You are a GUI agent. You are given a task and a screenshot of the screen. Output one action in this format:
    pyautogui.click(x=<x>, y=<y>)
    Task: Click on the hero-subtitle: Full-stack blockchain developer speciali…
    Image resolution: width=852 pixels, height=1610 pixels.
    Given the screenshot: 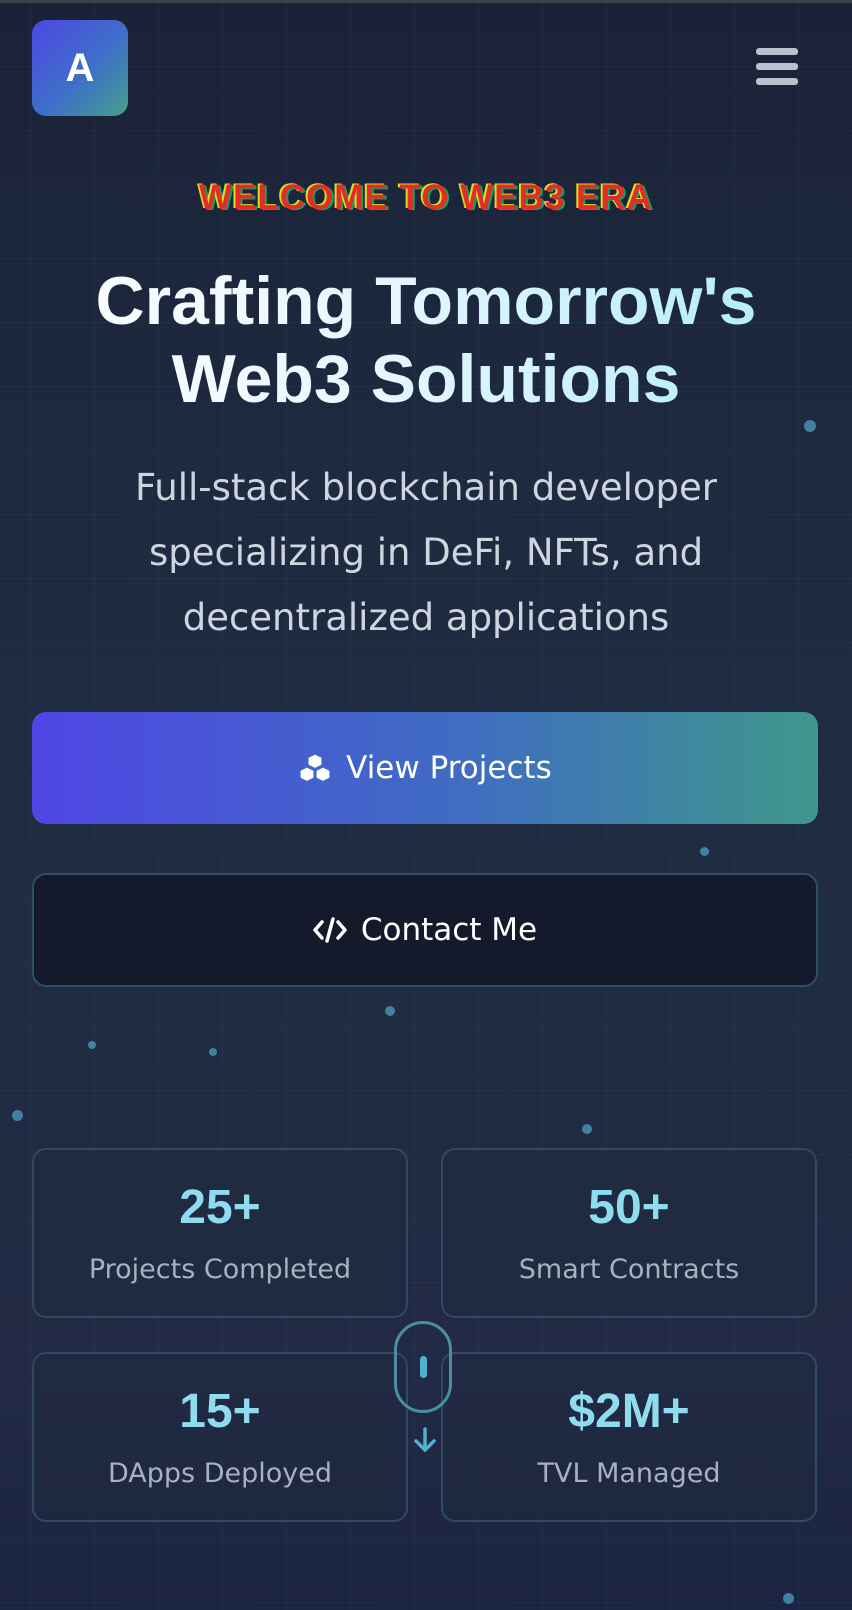 What is the action you would take?
    pyautogui.click(x=426, y=552)
    